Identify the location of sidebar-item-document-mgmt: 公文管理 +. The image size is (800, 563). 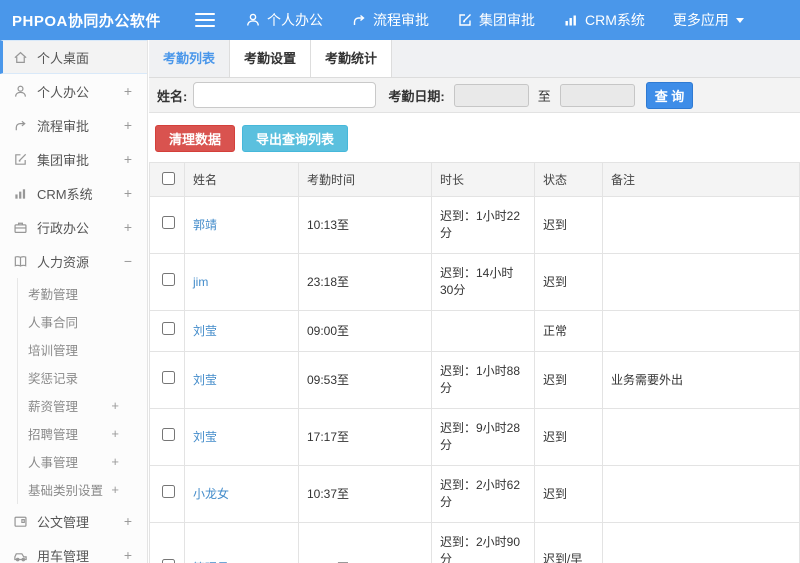
(73, 521).